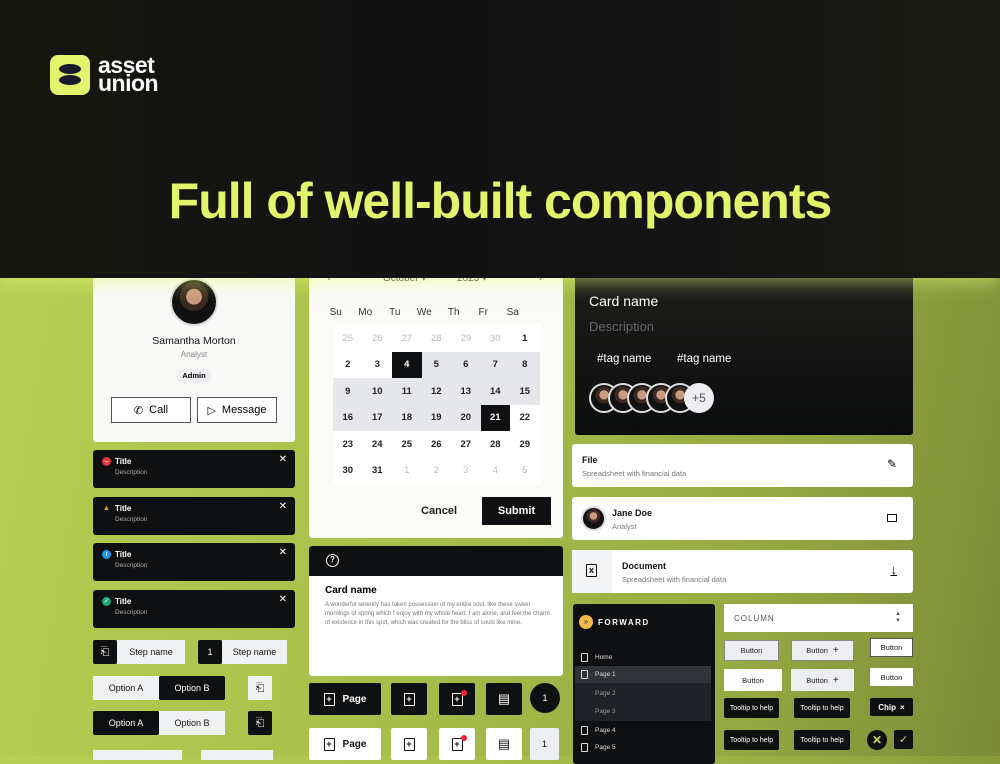  I want to click on help-icon: ?, so click(332, 560).